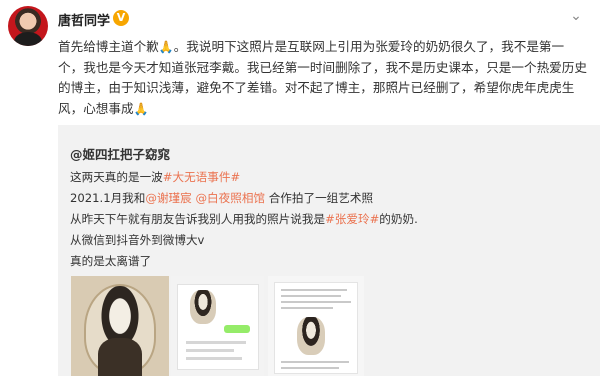 This screenshot has height=376, width=600. I want to click on article-screenshot-graphic, so click(316, 328).